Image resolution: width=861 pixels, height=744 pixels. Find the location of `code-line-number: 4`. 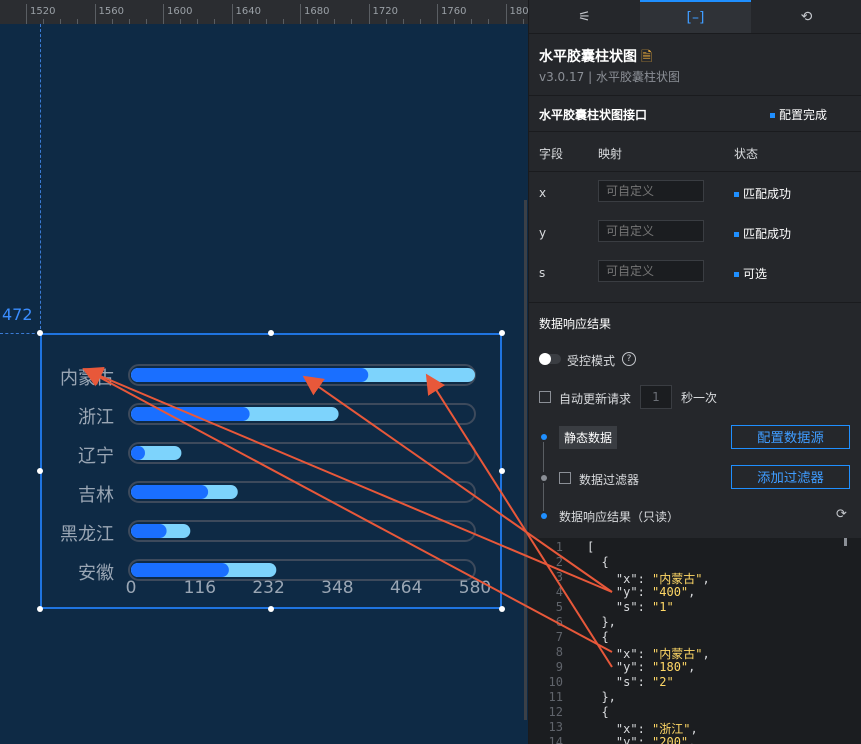

code-line-number: 4 is located at coordinates (559, 592).